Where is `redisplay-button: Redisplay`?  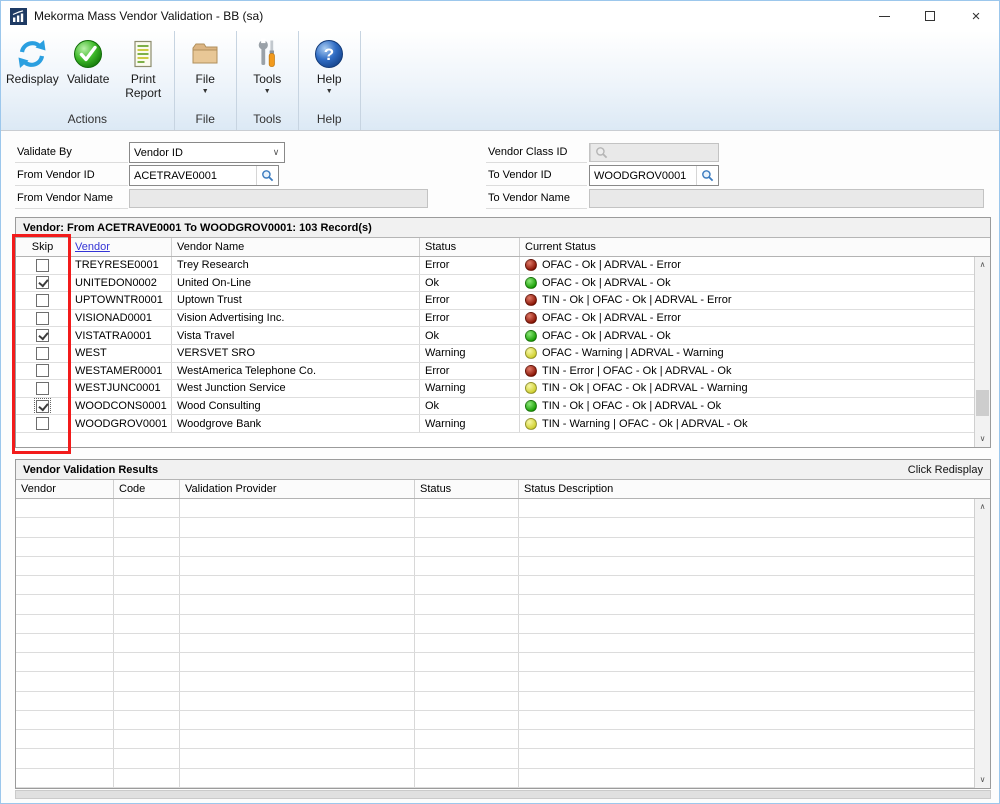 redisplay-button: Redisplay is located at coordinates (32, 60).